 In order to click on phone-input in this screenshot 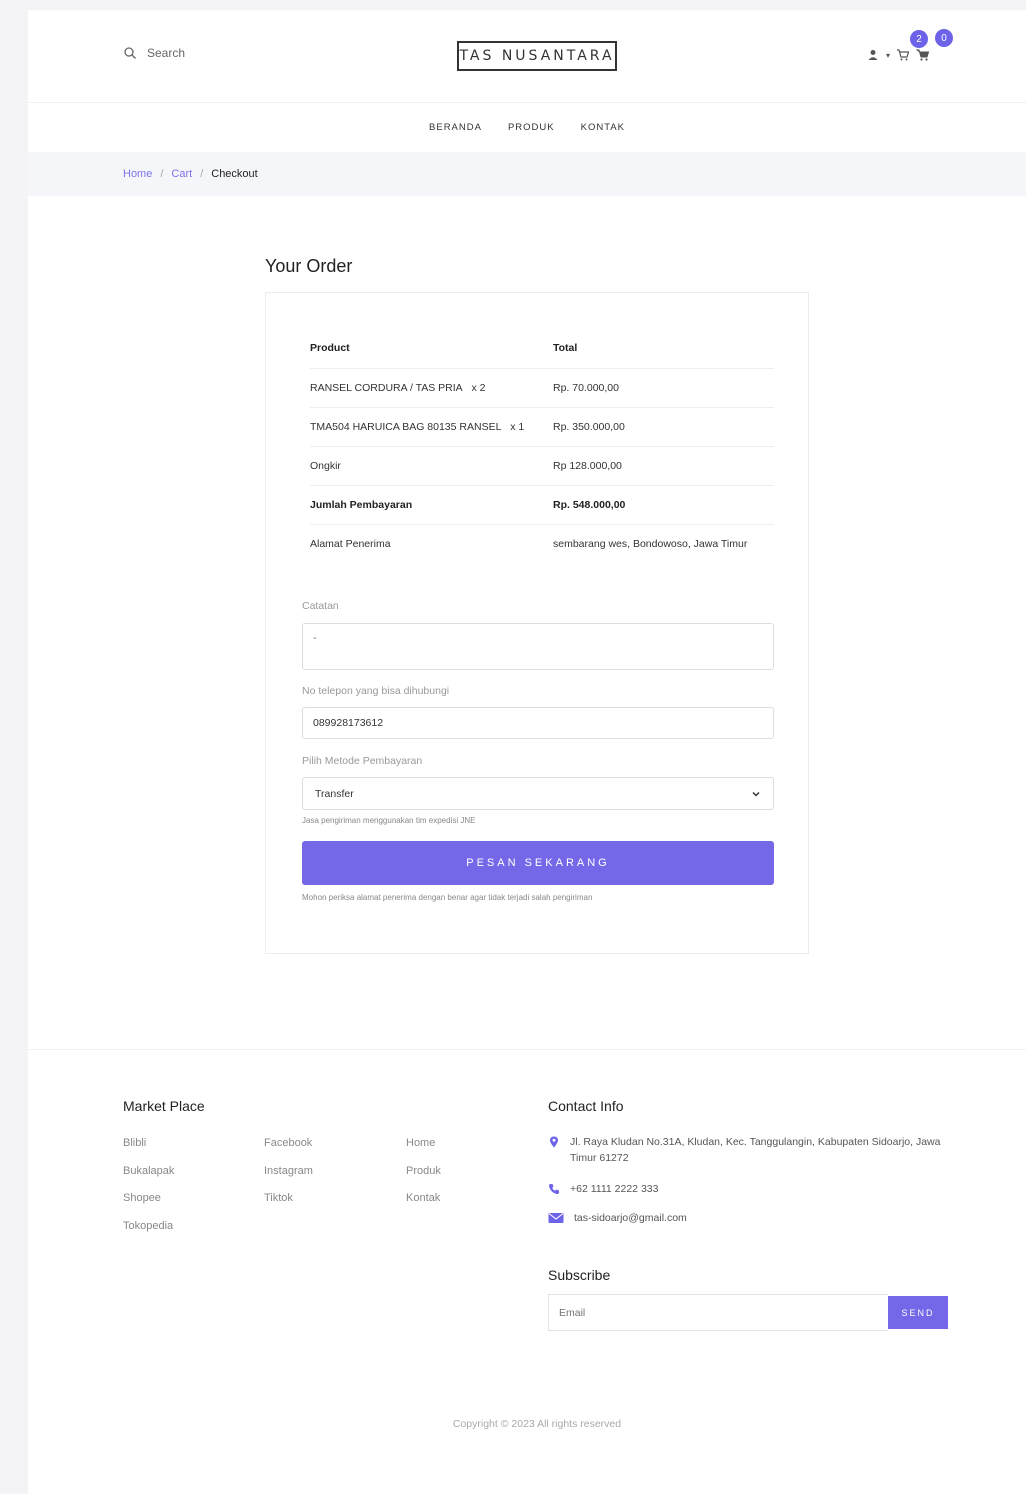, I will do `click(538, 723)`.